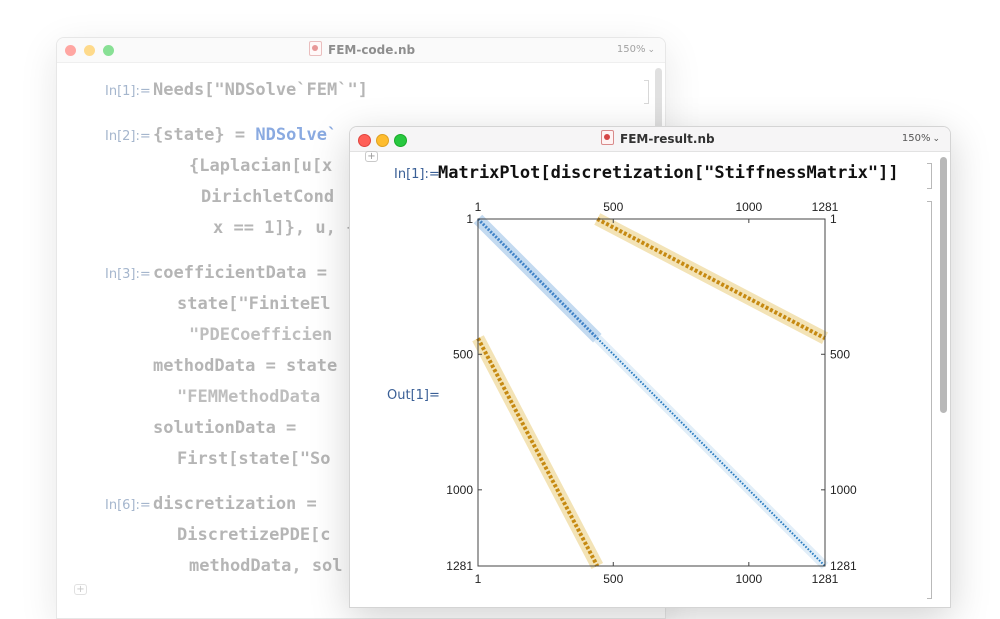 The width and height of the screenshot is (1000, 619). What do you see at coordinates (843, 566) in the screenshot?
I see `y-tick-label-right: 1281` at bounding box center [843, 566].